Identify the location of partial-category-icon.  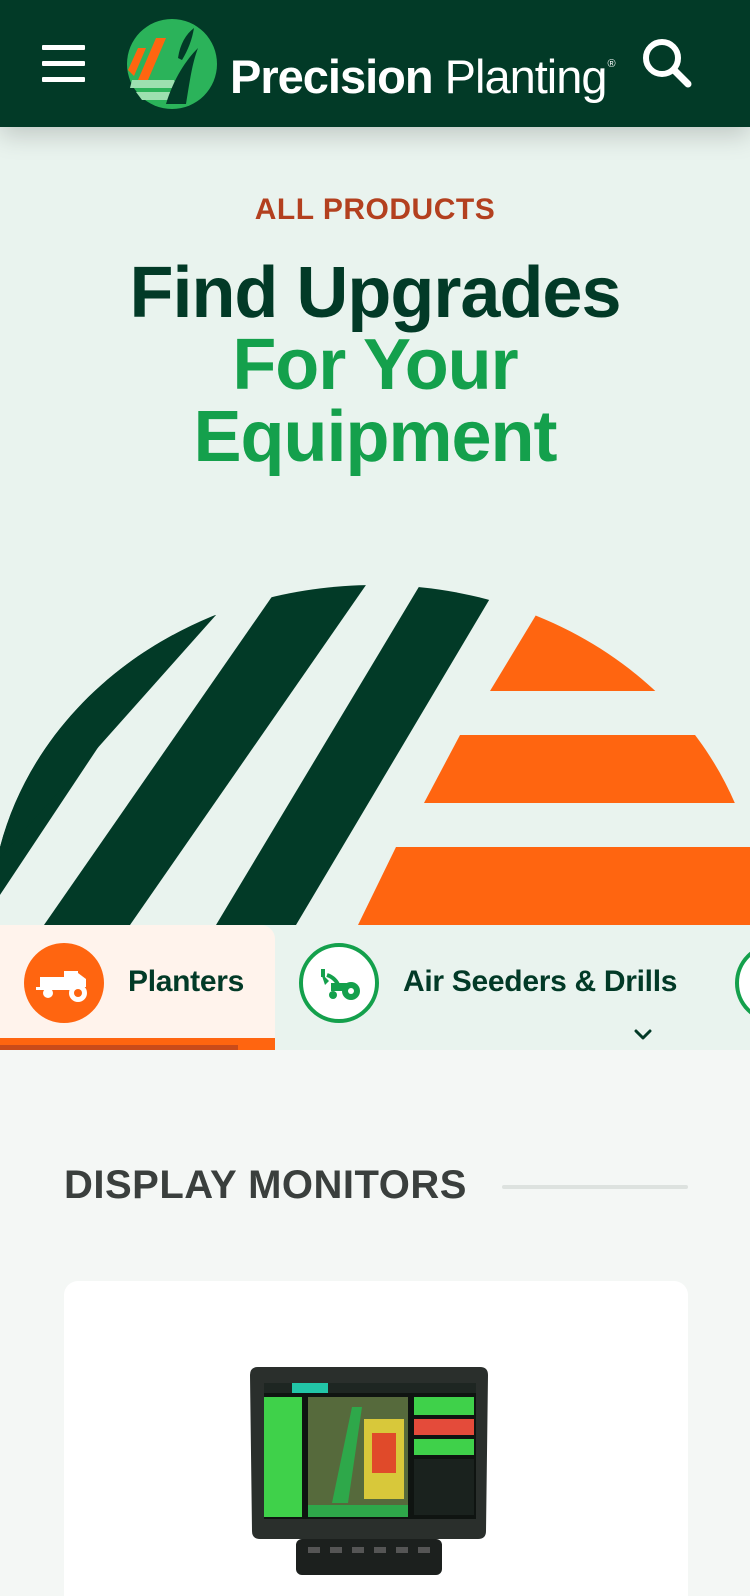
(742, 983).